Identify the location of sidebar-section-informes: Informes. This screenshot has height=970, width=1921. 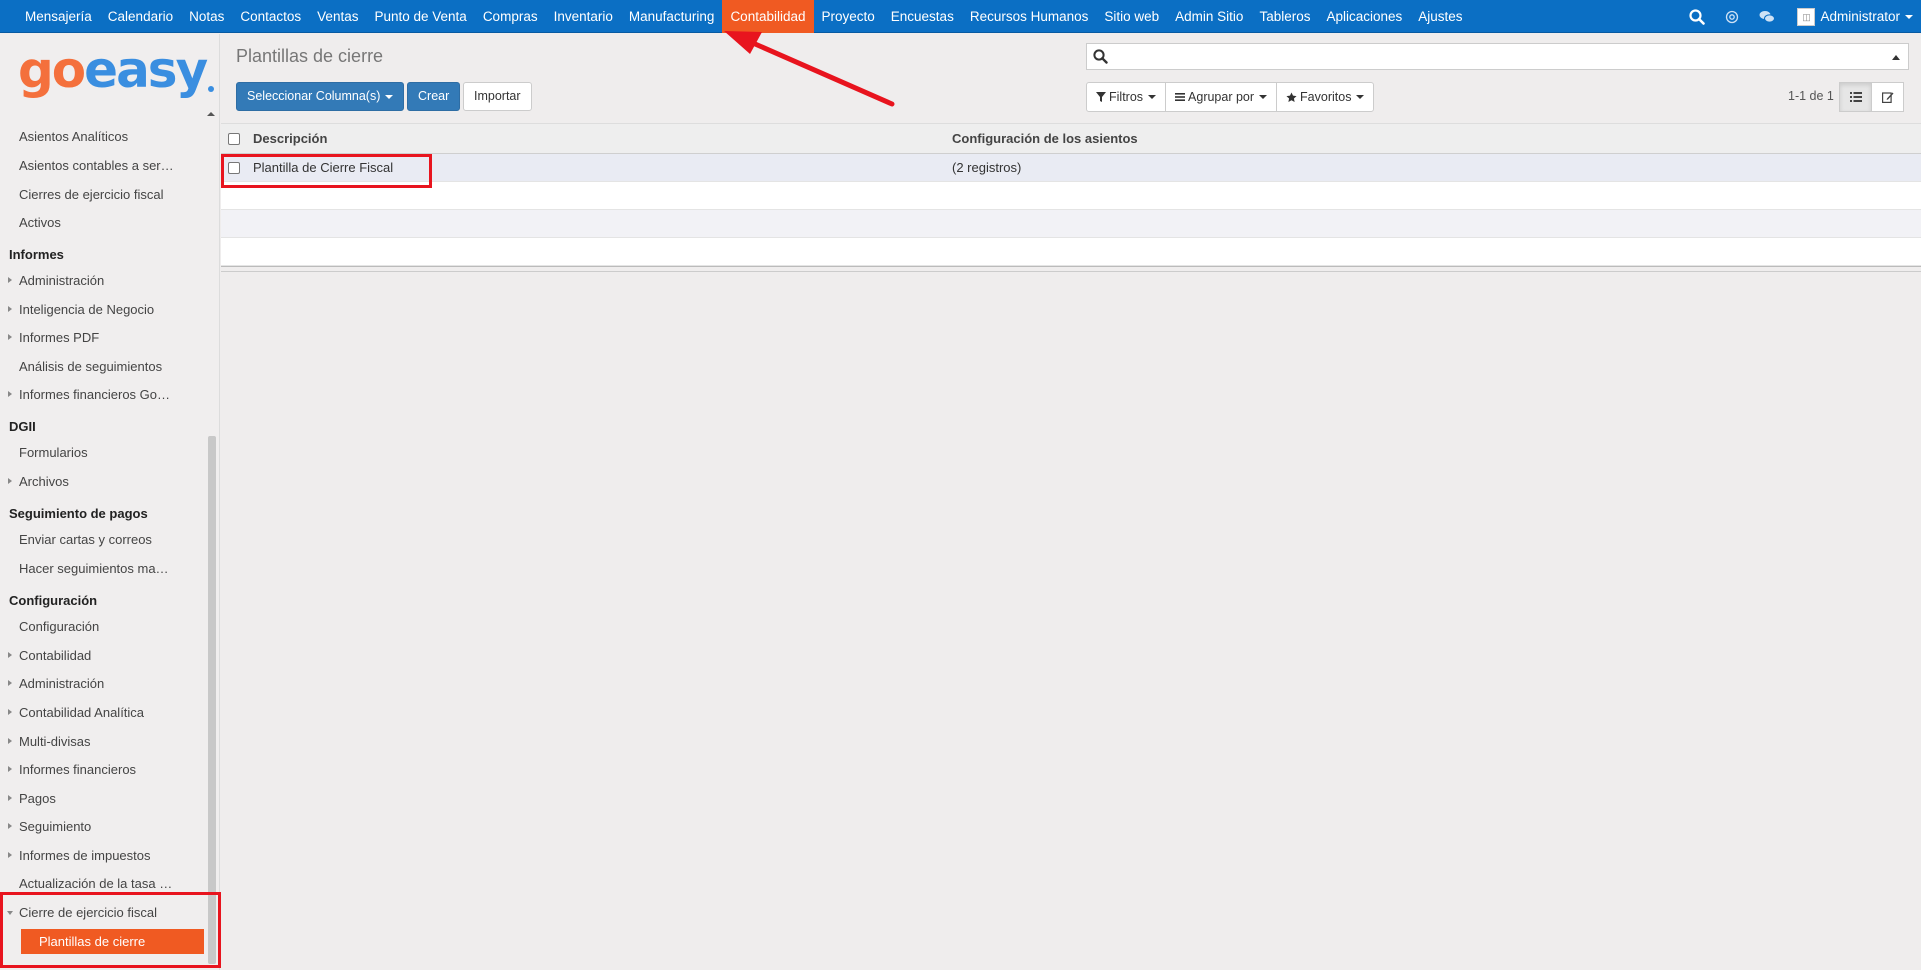
(36, 254).